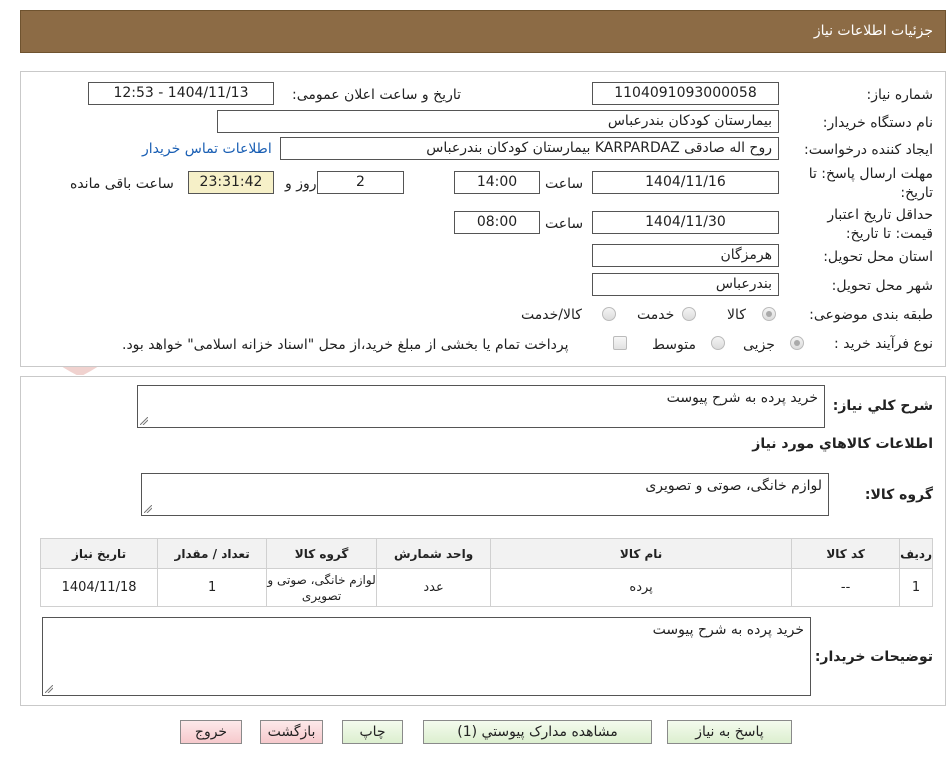  What do you see at coordinates (769, 314) in the screenshot?
I see `category-radio-goods` at bounding box center [769, 314].